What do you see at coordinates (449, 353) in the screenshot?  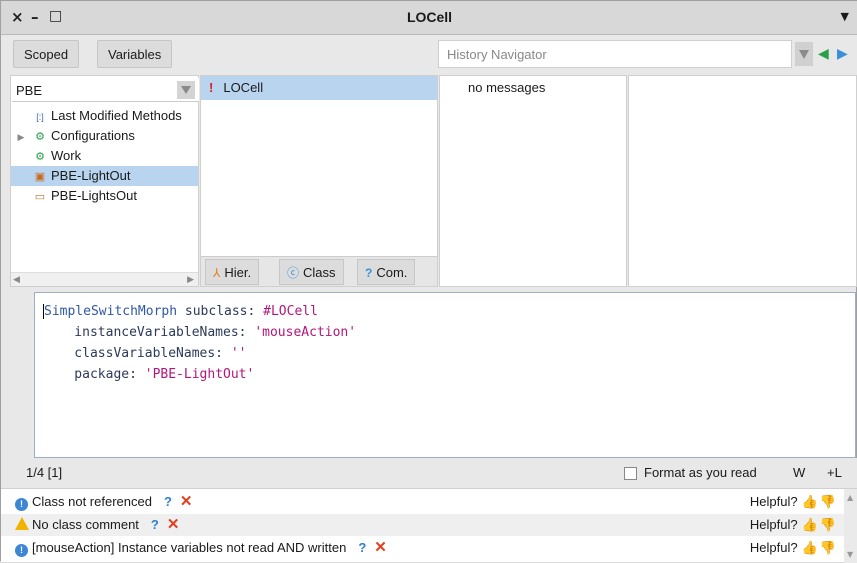 I see `code-line: classVariableNames: ''` at bounding box center [449, 353].